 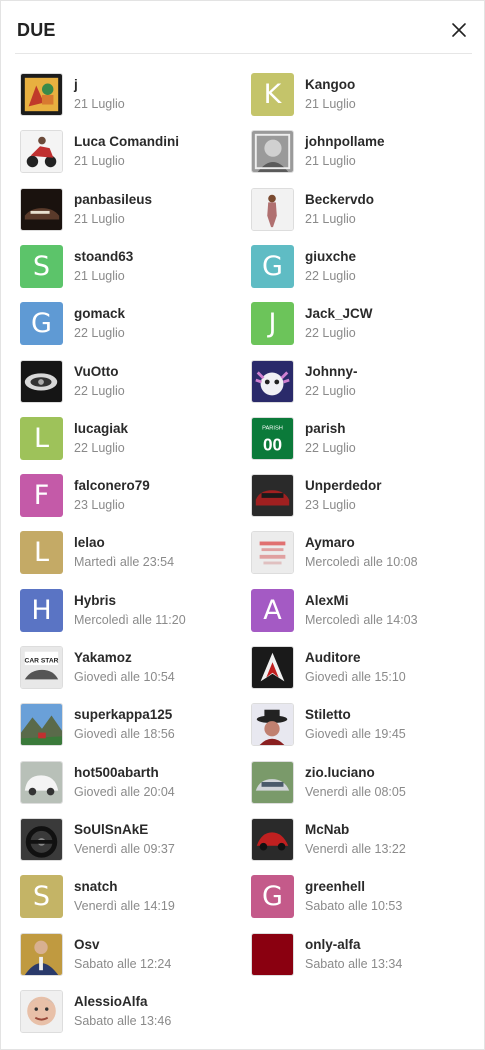 I want to click on user-list-item: Luca Comandini 21 Luglio, so click(x=130, y=155).